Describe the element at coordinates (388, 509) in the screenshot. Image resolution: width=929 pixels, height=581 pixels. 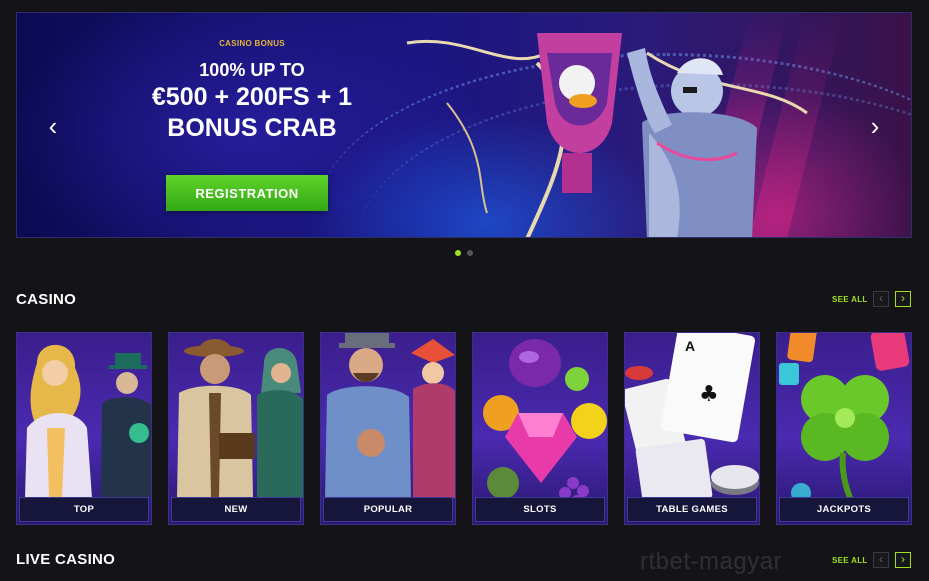
I see `category-card-label: POPULAR` at that location.